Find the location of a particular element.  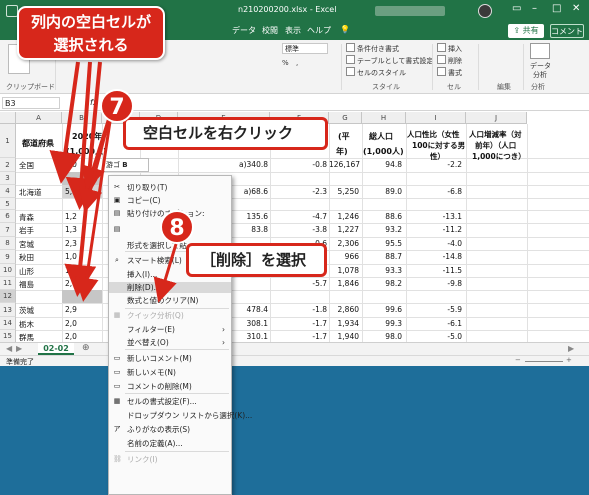

cell-i2: -2.2 is located at coordinates (434, 164).